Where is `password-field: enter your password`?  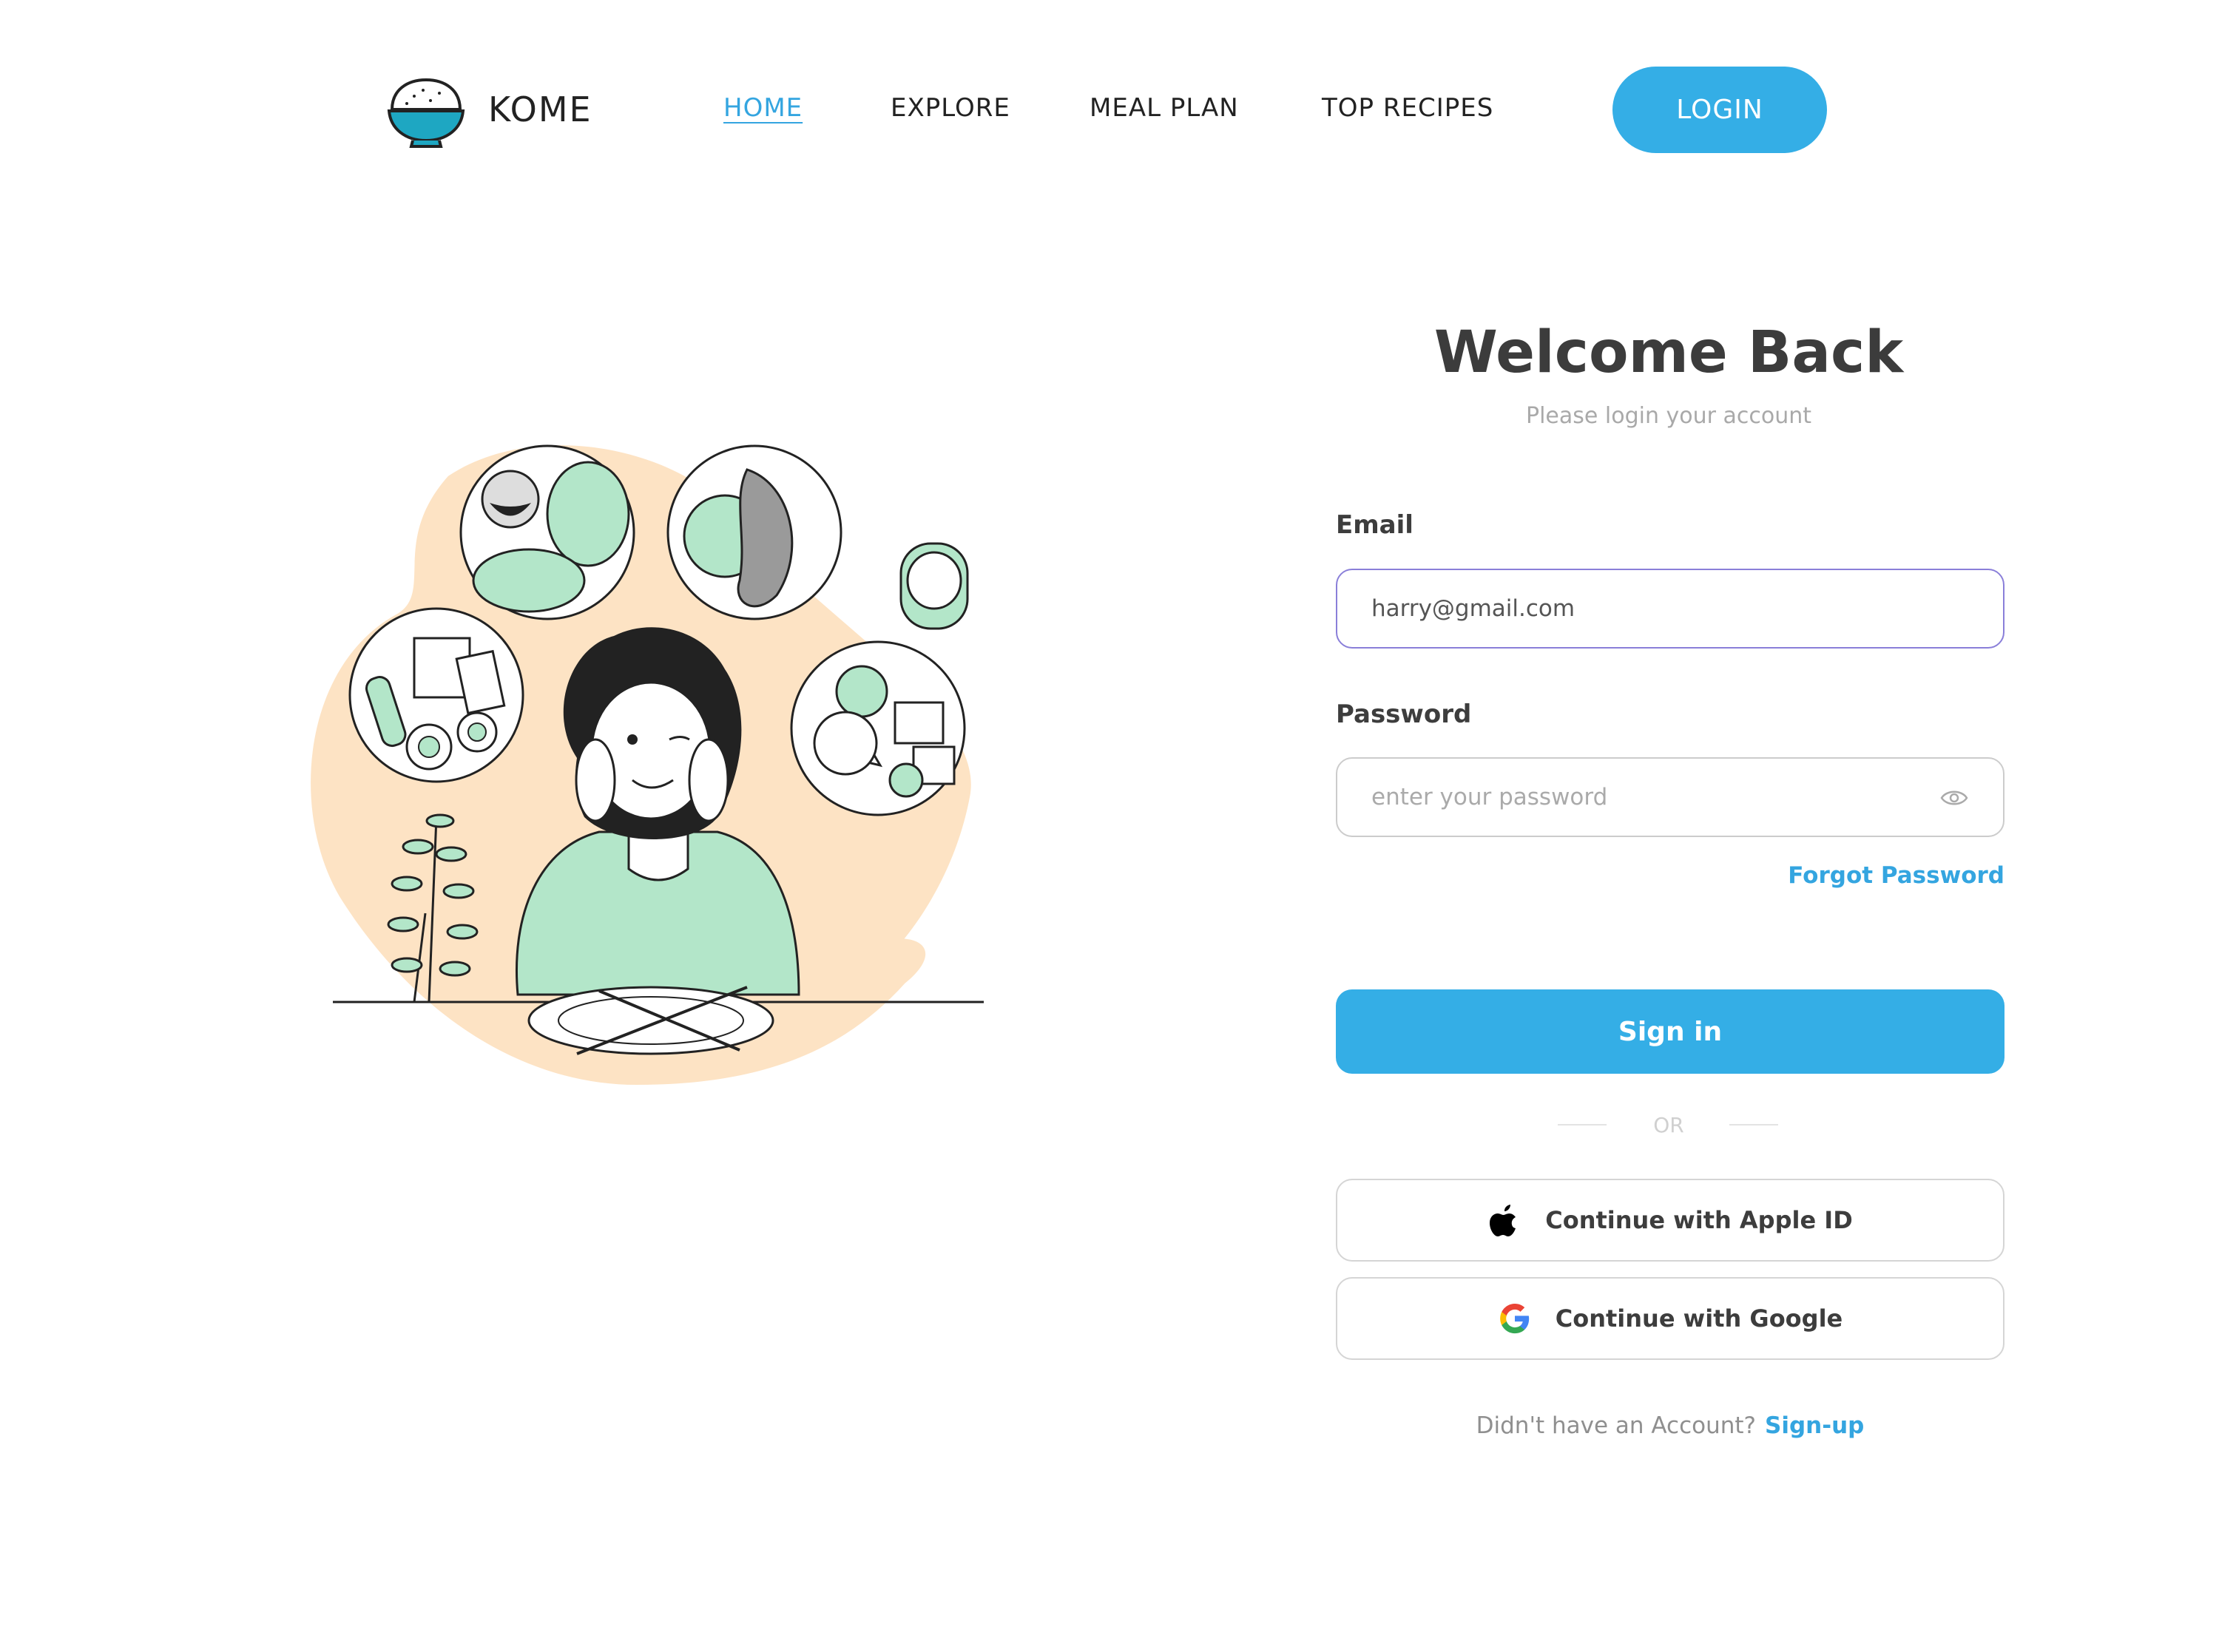 password-field: enter your password is located at coordinates (1670, 797).